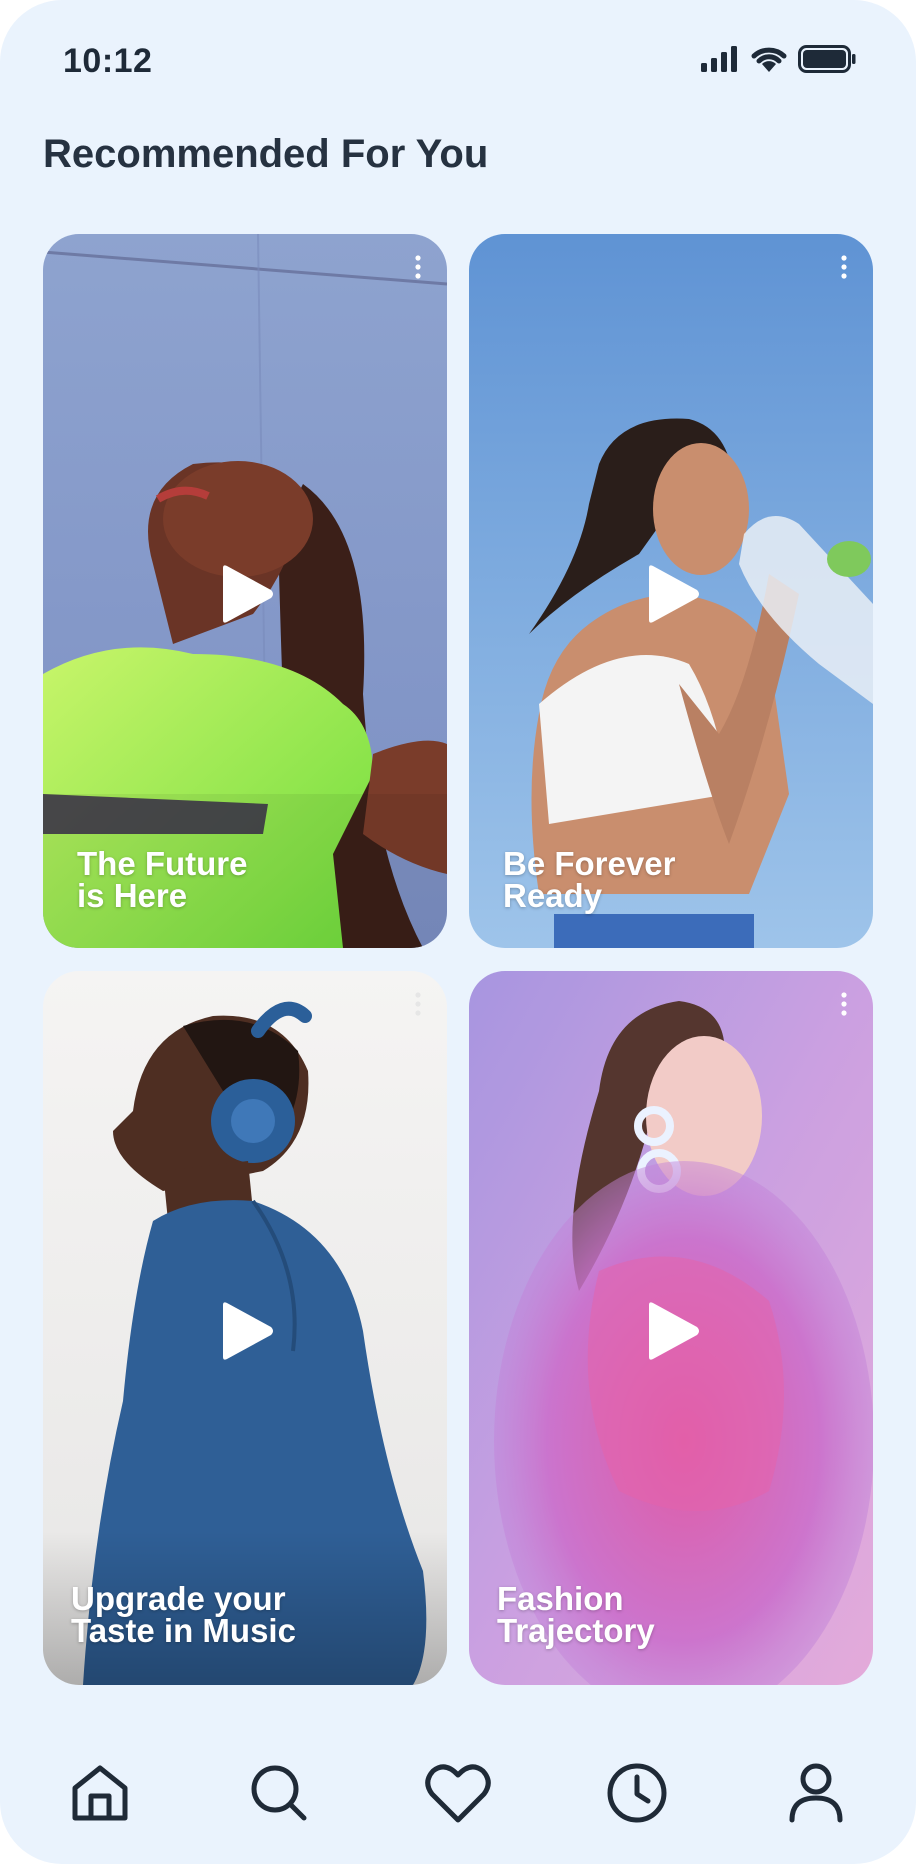 This screenshot has height=1864, width=916. I want to click on search-icon, so click(279, 1793).